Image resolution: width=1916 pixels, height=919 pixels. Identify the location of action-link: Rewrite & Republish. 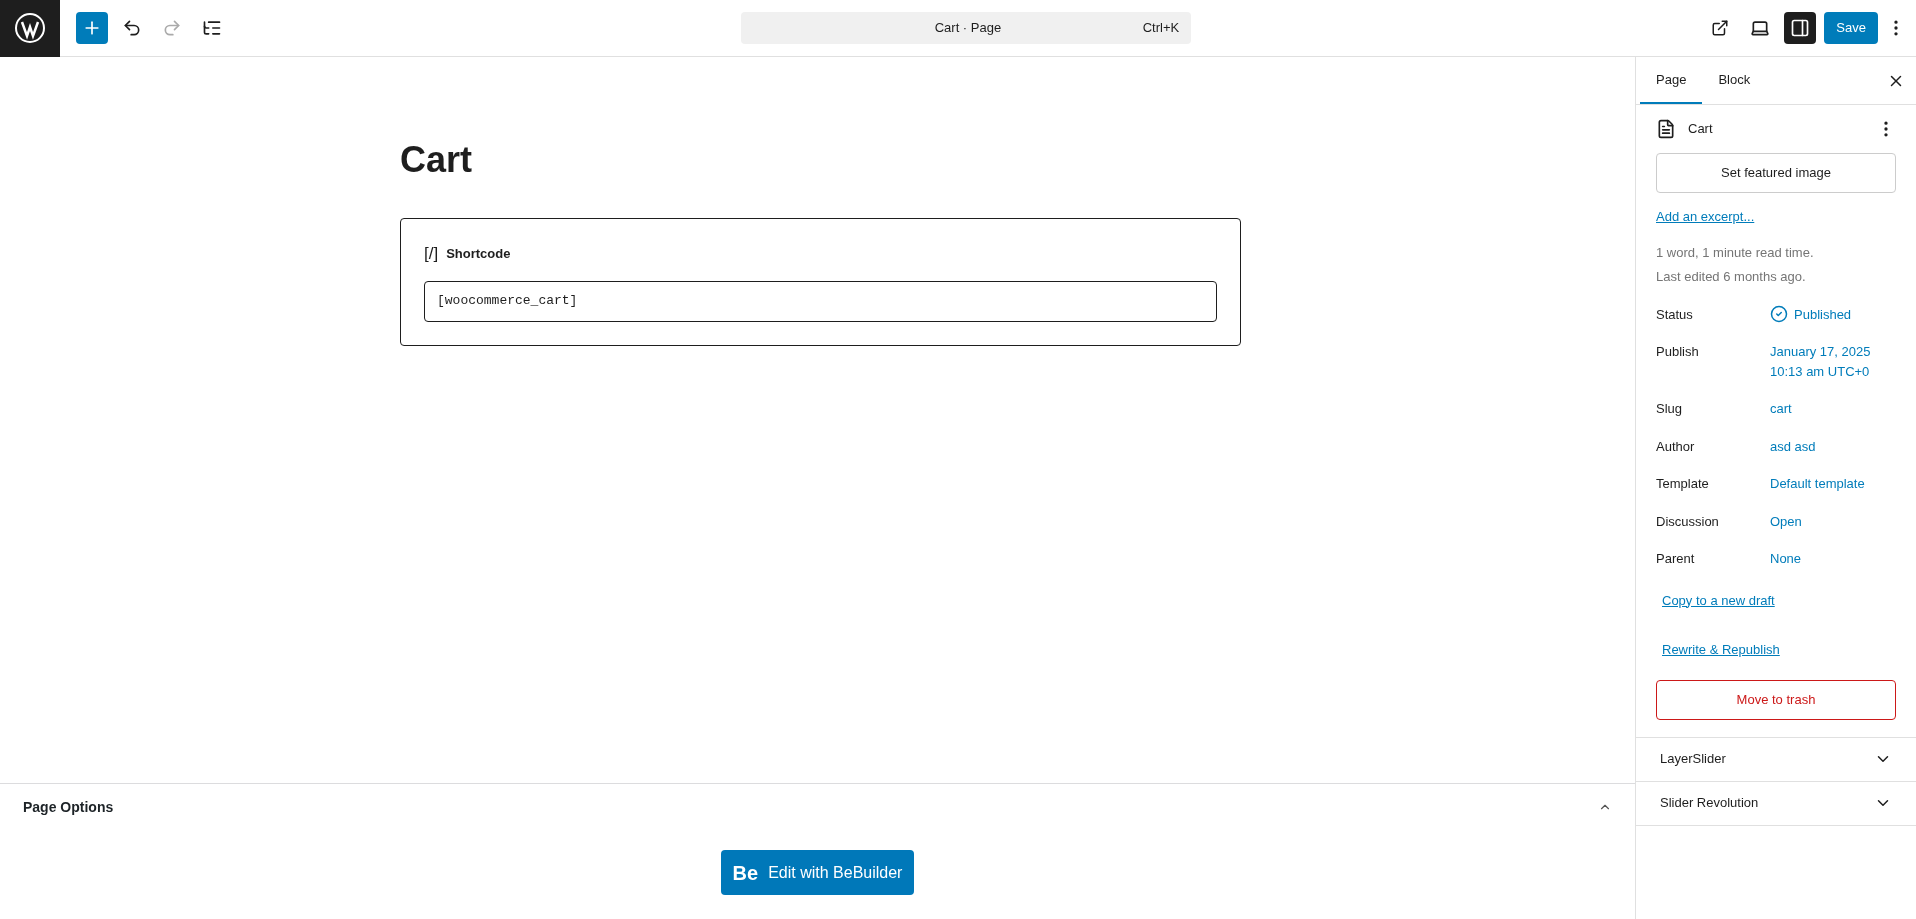
(1776, 650).